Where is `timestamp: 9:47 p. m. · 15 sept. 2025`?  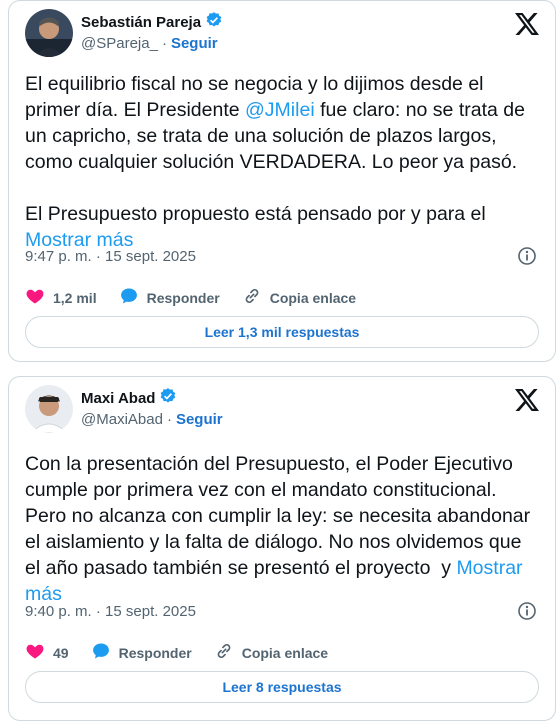
timestamp: 9:47 p. m. · 15 sept. 2025 is located at coordinates (110, 256).